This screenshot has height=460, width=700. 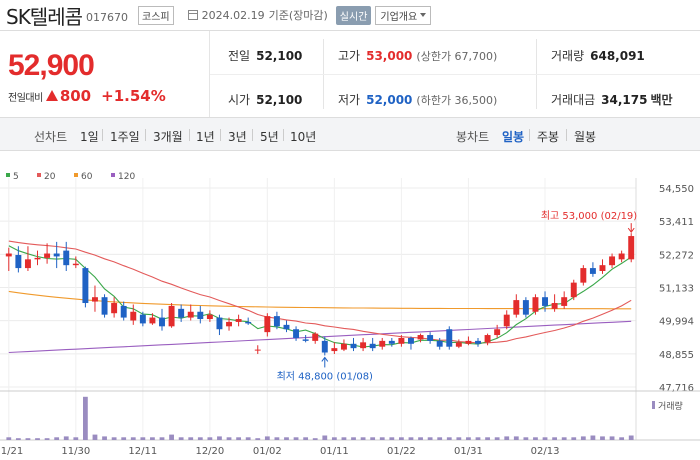 I want to click on line-chart-label: 선차트, so click(x=51, y=137).